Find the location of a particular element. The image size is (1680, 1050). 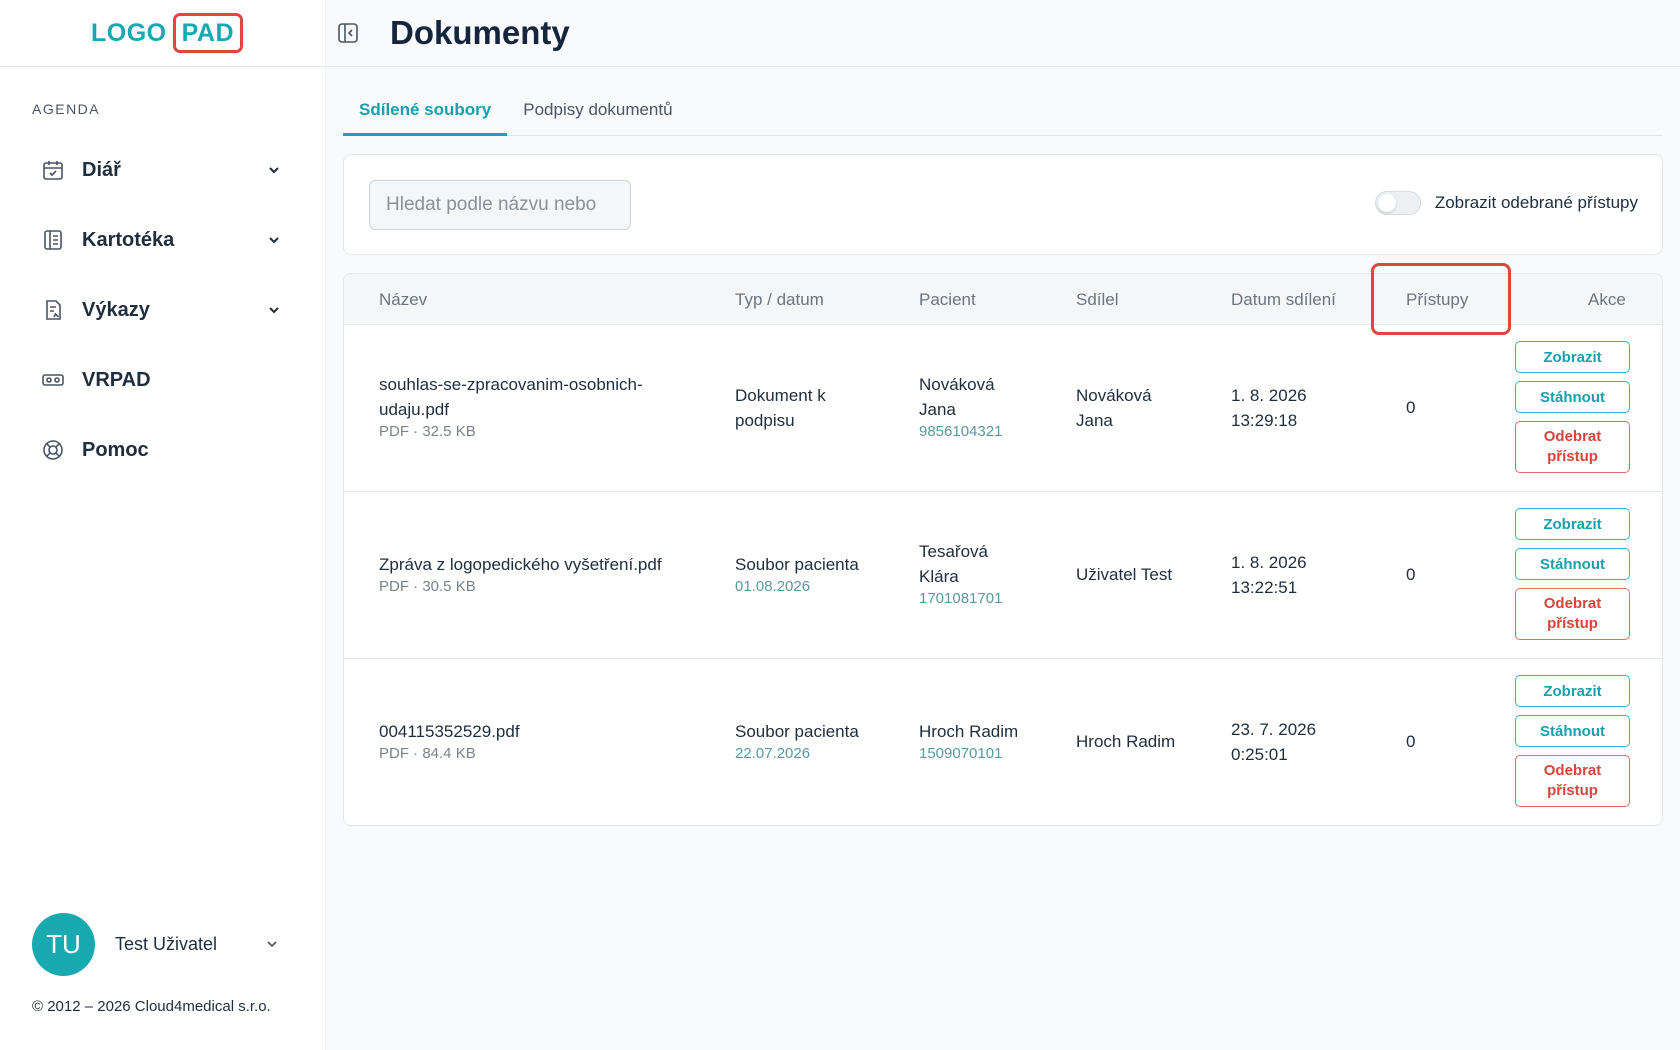

share-date: 23. 7. 2026 is located at coordinates (1274, 729).